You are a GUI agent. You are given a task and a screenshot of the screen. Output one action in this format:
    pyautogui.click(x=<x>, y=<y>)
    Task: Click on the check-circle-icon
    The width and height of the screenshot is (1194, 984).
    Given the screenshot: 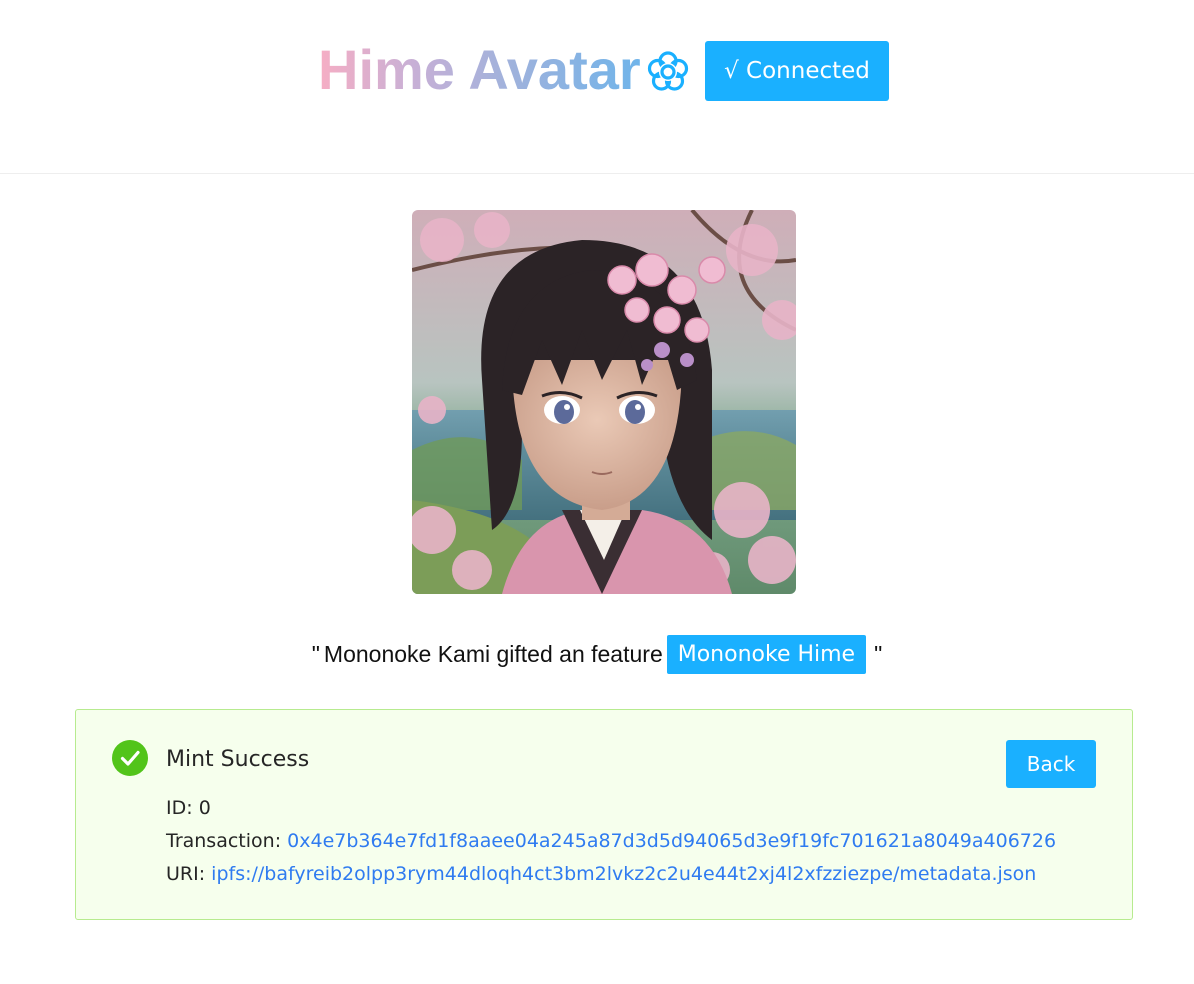 What is the action you would take?
    pyautogui.click(x=130, y=758)
    